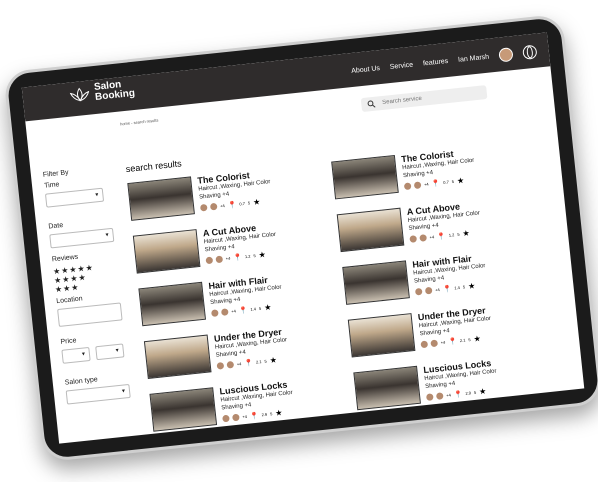 Image resolution: width=598 pixels, height=482 pixels. What do you see at coordinates (432, 98) in the screenshot?
I see `search-input` at bounding box center [432, 98].